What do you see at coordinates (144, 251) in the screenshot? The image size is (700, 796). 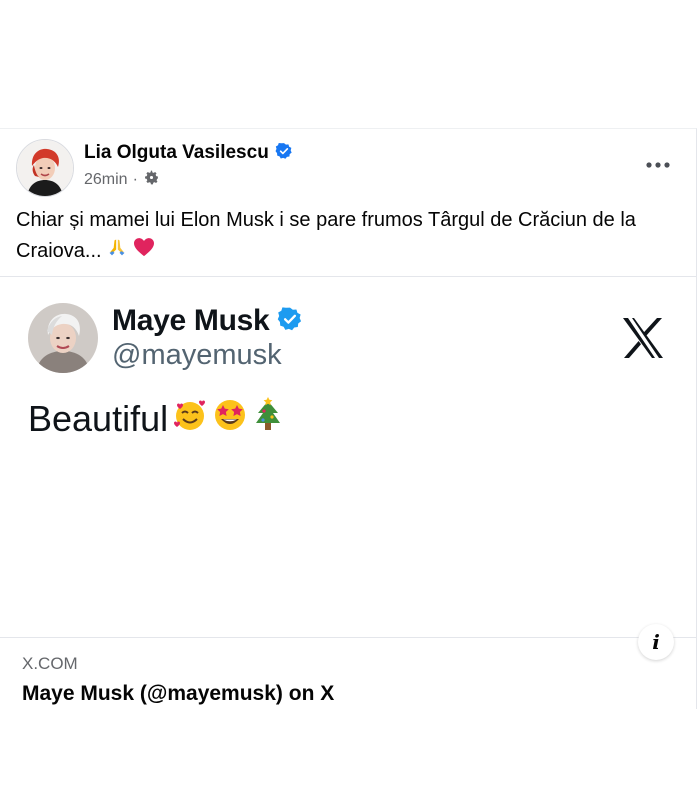 I see `red-heart-icon` at bounding box center [144, 251].